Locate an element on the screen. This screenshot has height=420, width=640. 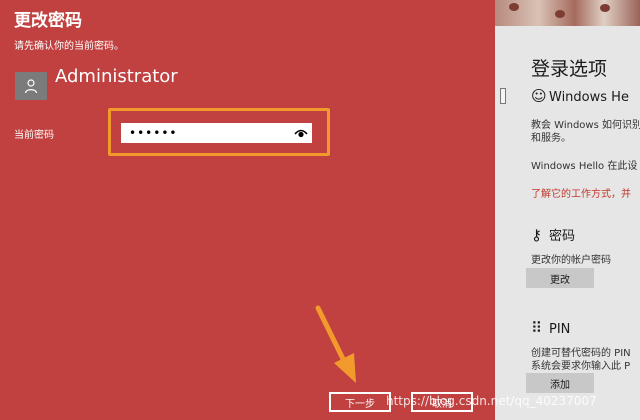
pin-heading: ⠿ PIN is located at coordinates (550, 328).